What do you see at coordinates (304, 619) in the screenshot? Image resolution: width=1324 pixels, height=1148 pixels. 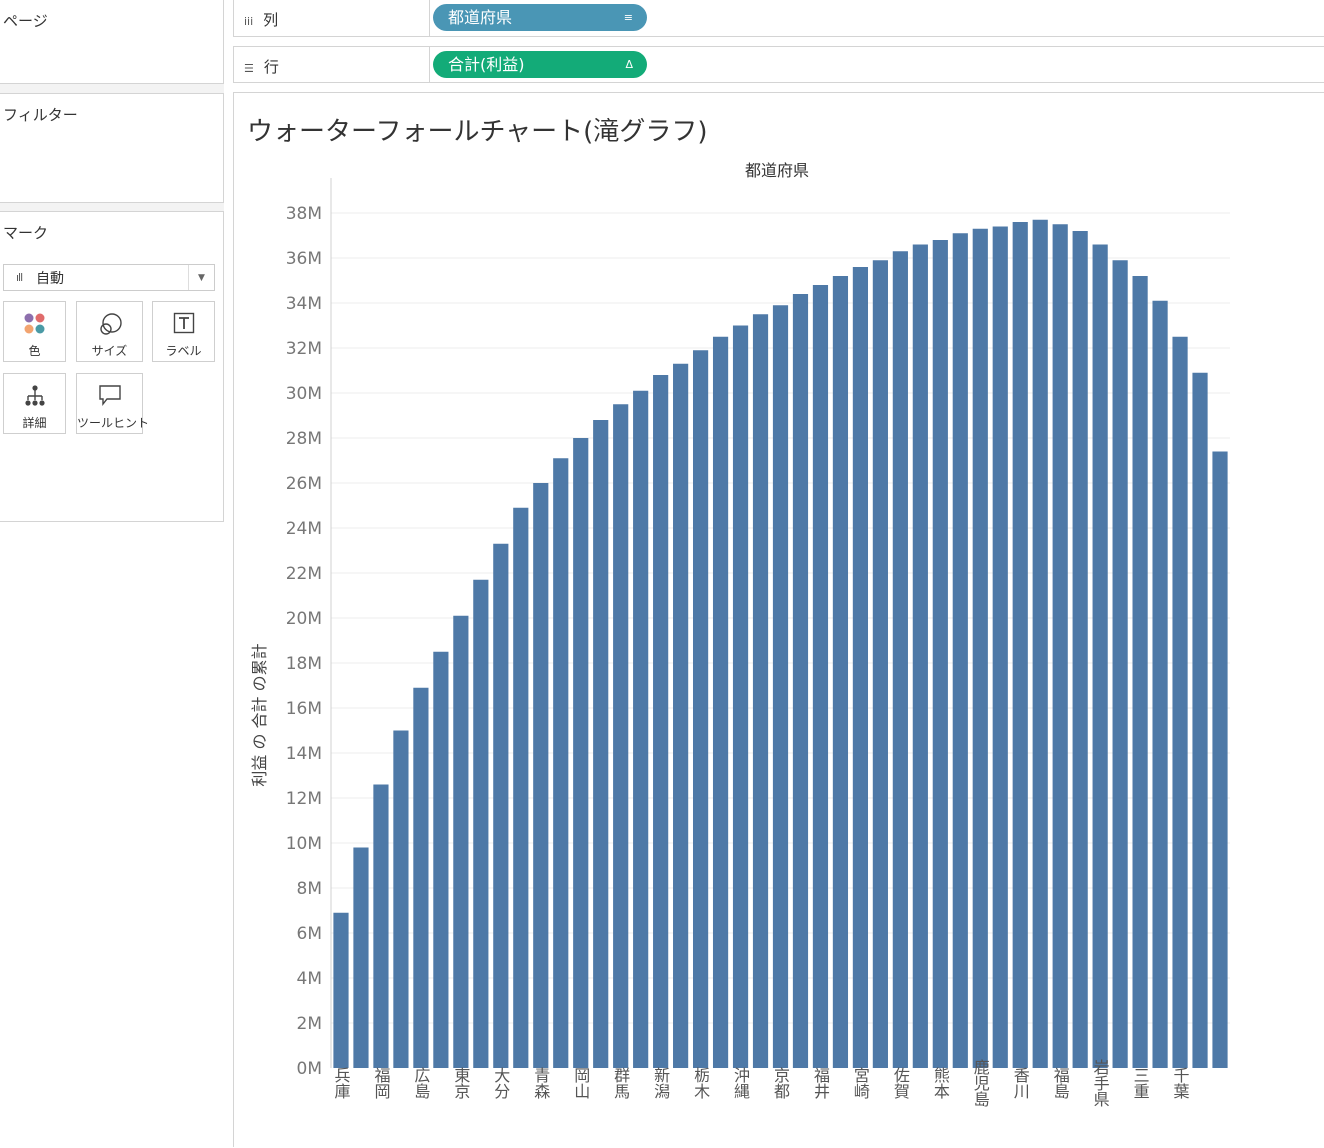 I see `y-tick-label: 20M` at bounding box center [304, 619].